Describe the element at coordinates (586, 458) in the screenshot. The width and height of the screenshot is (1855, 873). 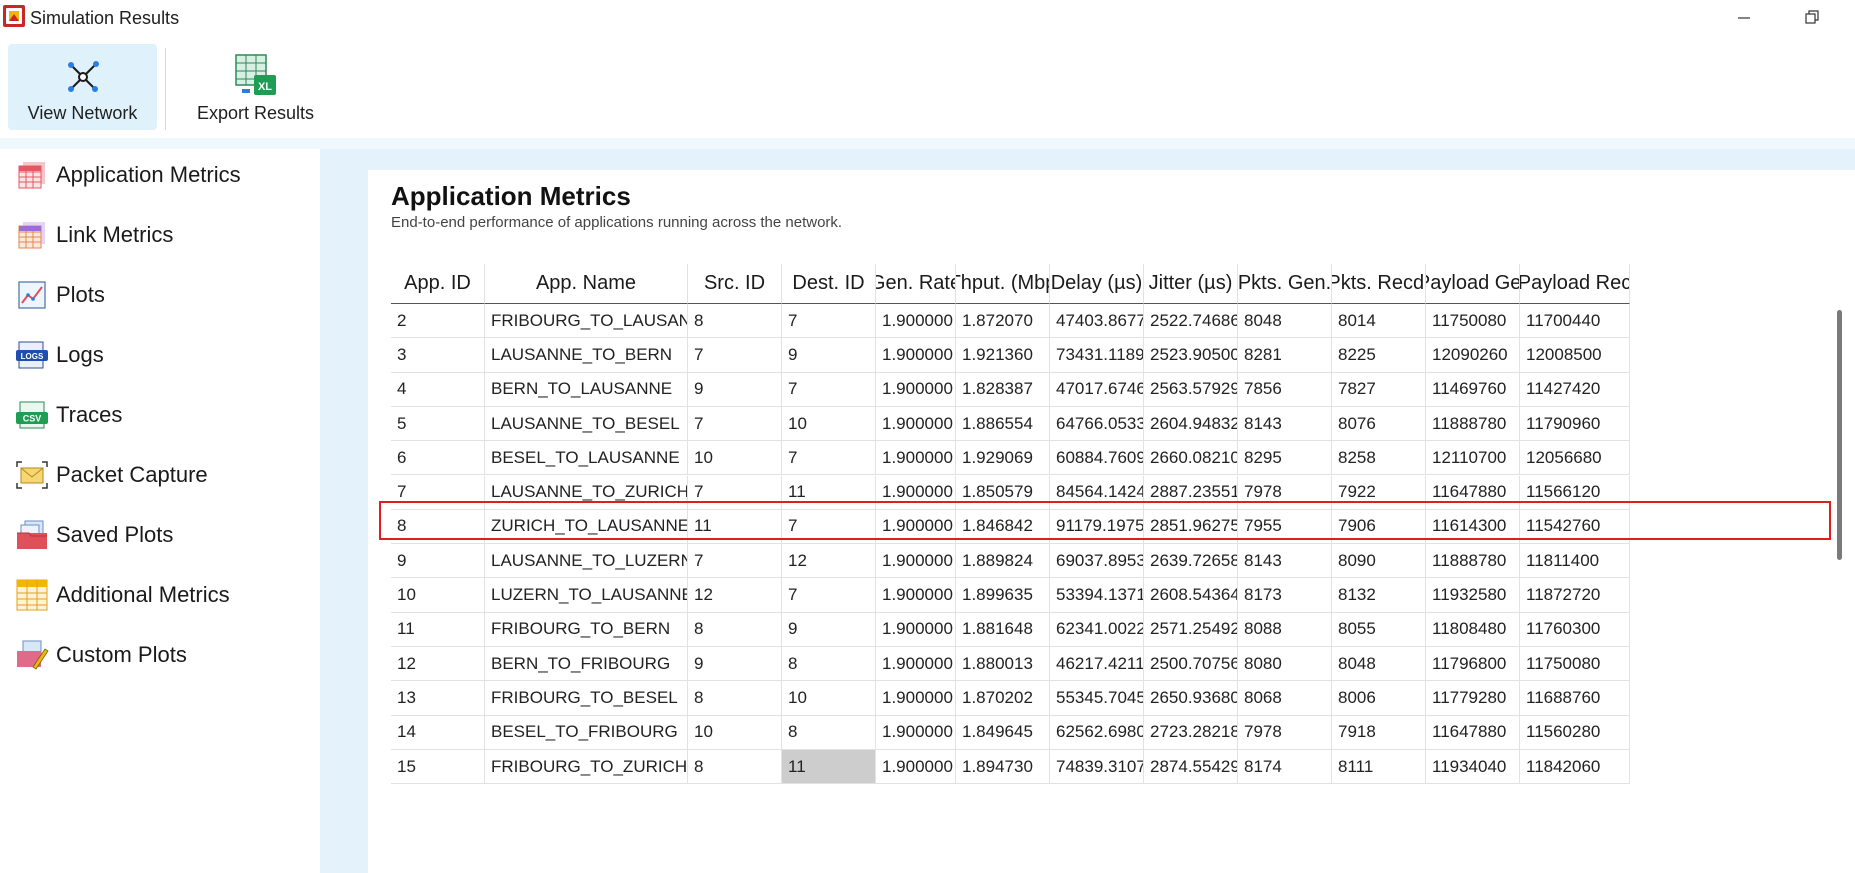
I see `table-cell: BESEL_TO_LAUSANNE` at that location.